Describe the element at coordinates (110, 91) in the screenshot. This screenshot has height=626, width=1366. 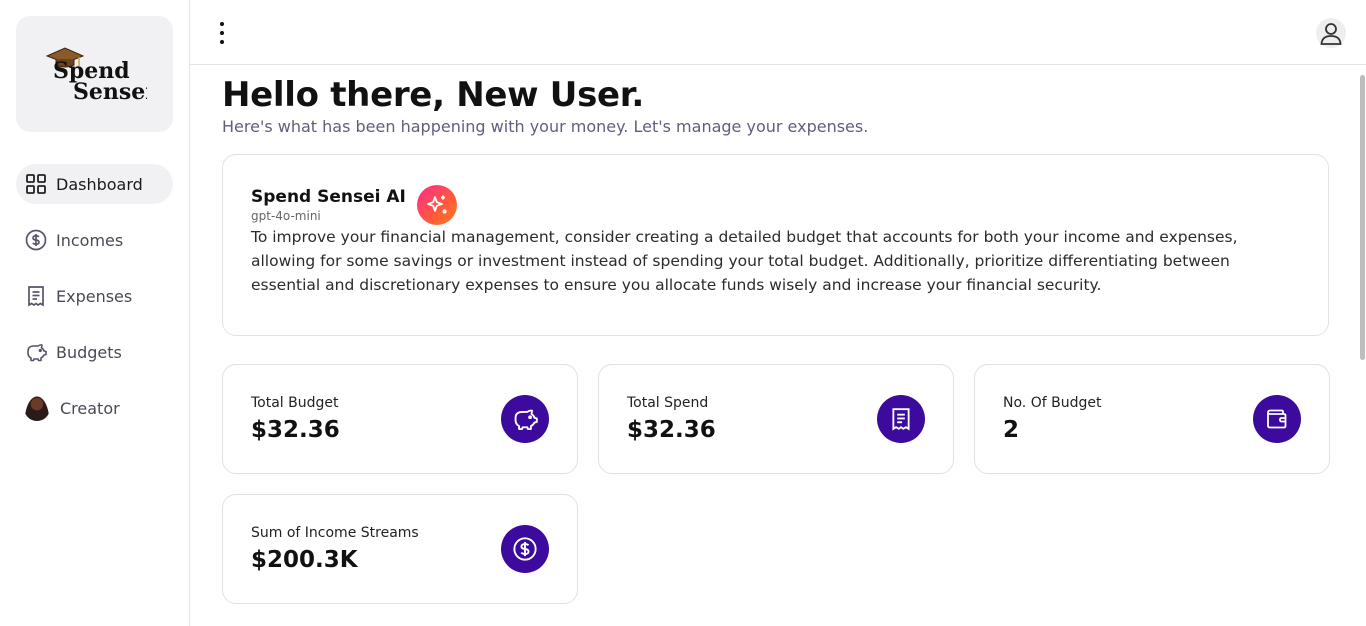
I see `svg-text: Sensei` at that location.